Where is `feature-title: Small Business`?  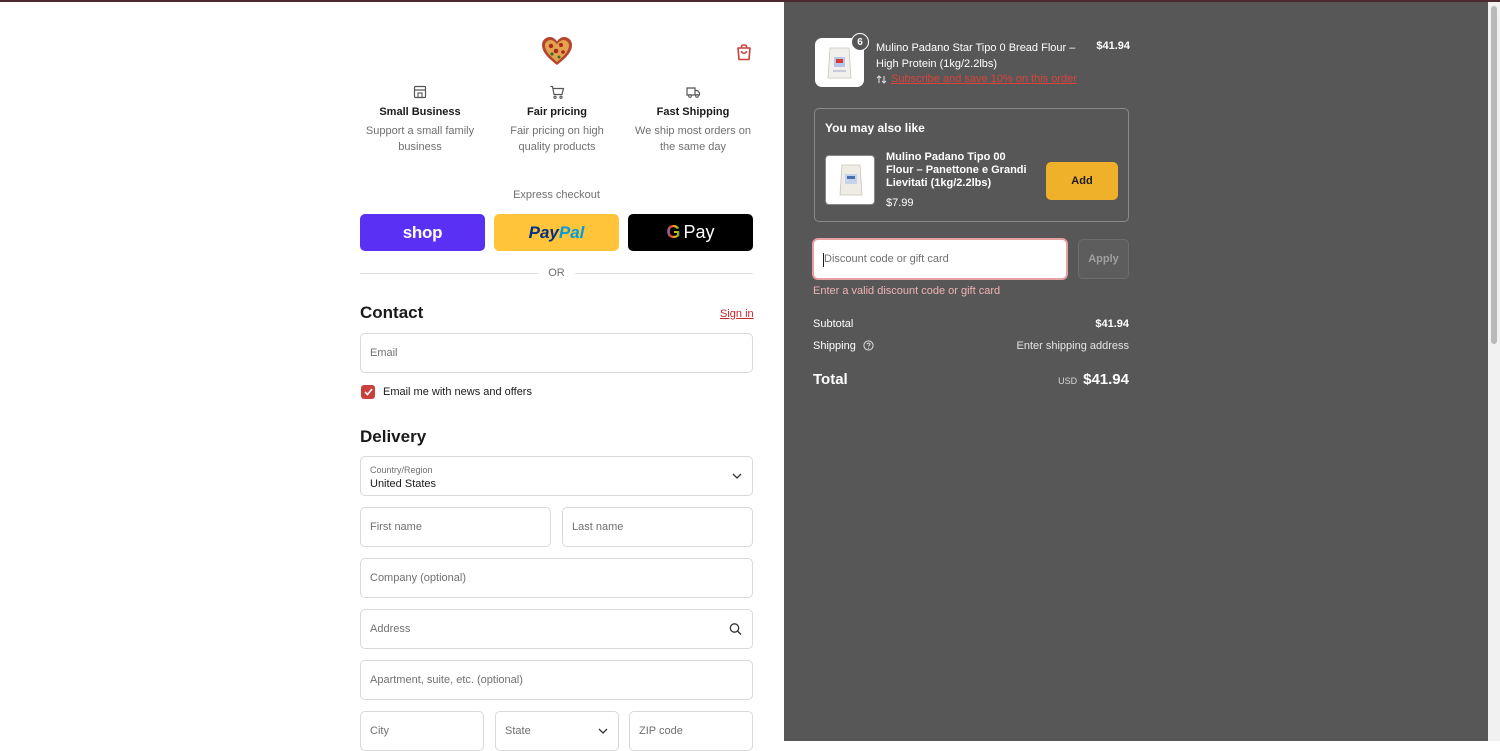
feature-title: Small Business is located at coordinates (420, 112).